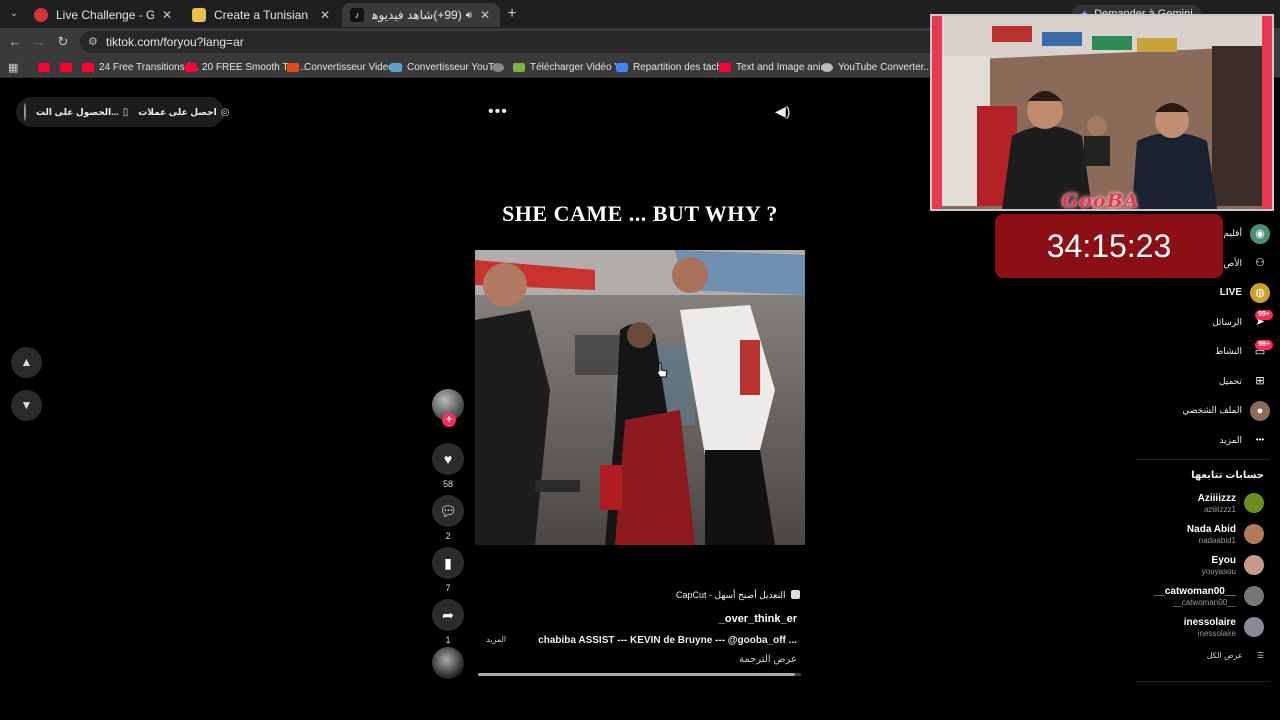 The image size is (1280, 720). What do you see at coordinates (1202, 655) in the screenshot?
I see `see-all-link: عرض الكل ☰` at bounding box center [1202, 655].